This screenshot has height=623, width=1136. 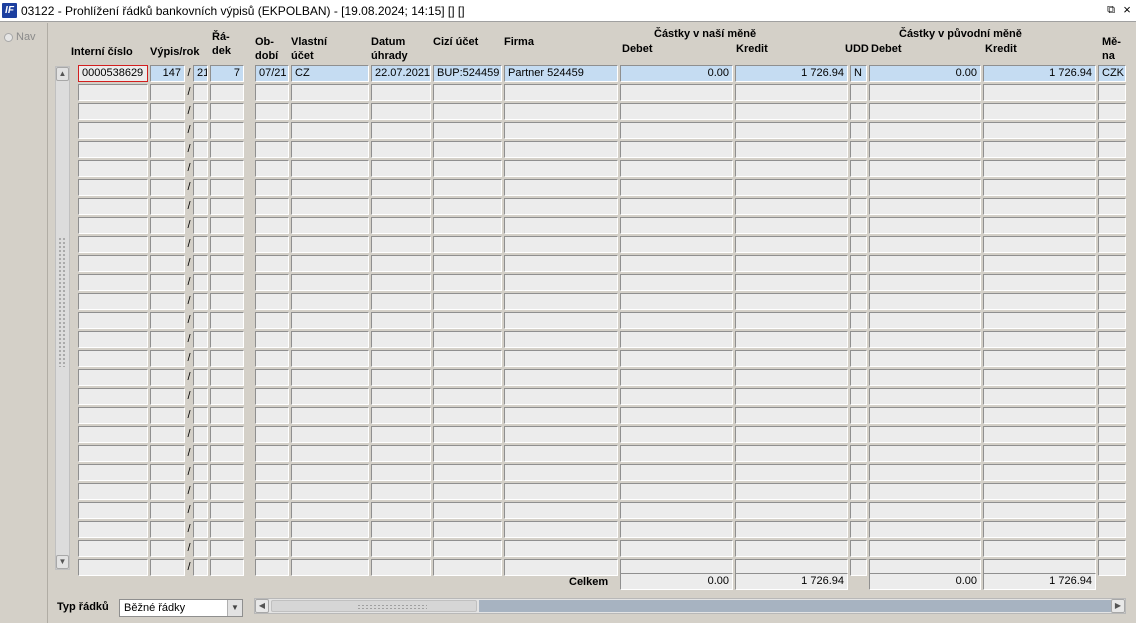 I want to click on cell-kredit-puvodni: 1 726.94, so click(x=1039, y=73).